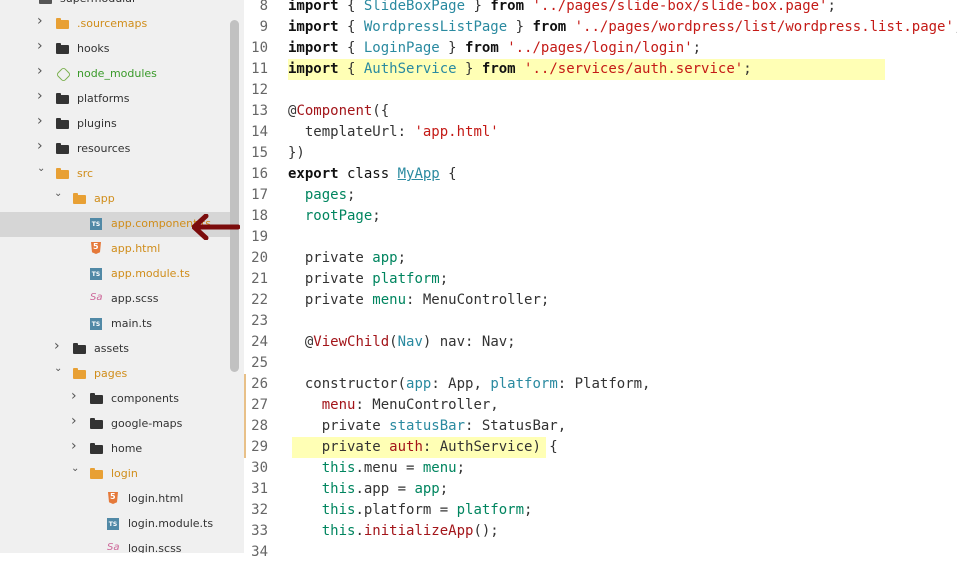 The height and width of the screenshot is (563, 957). Describe the element at coordinates (104, 148) in the screenshot. I see `tree-item-label: resources` at that location.